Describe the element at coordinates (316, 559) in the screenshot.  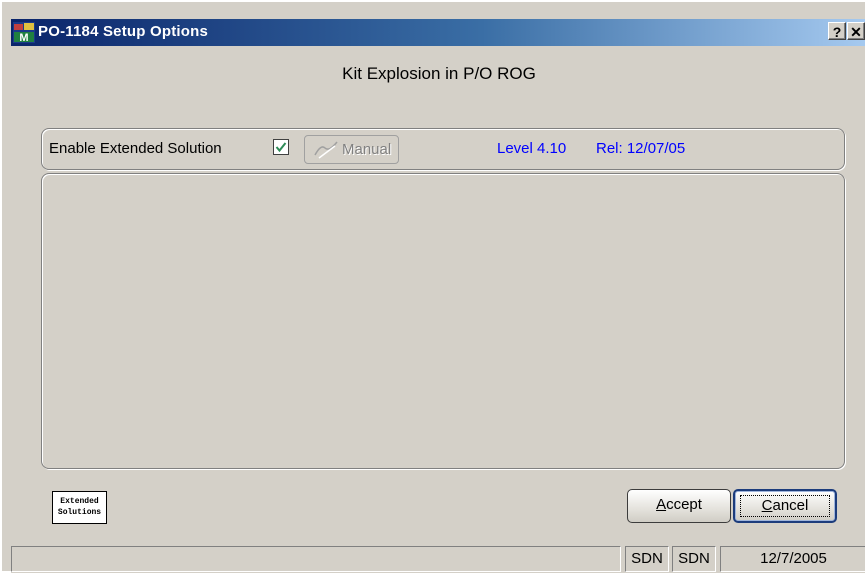
I see `status-message` at that location.